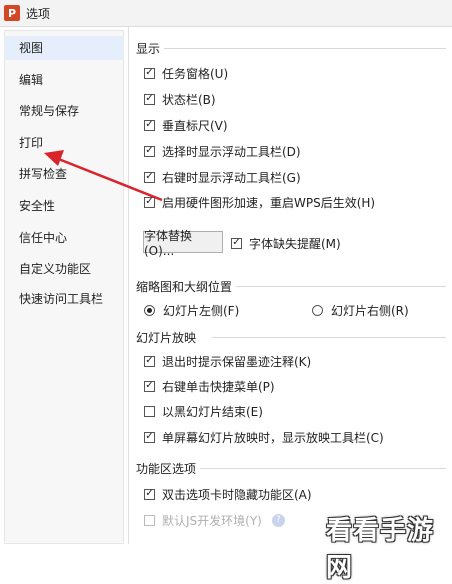 The width and height of the screenshot is (452, 584). I want to click on annotation-arrow, so click(103, 176).